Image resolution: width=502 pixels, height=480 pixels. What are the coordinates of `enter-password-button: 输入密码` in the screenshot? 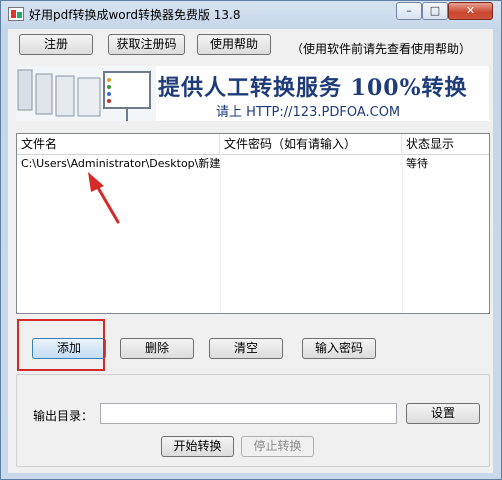 It's located at (339, 348).